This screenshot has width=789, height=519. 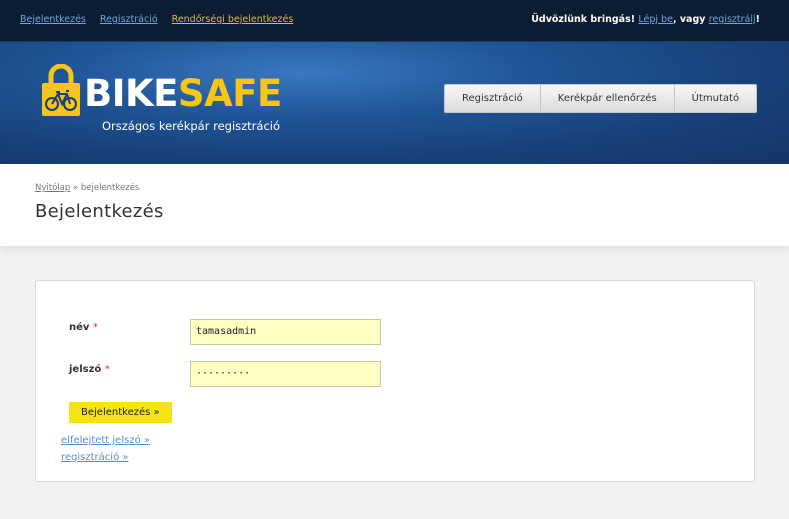 What do you see at coordinates (757, 19) in the screenshot?
I see `welcome-end-mark: !` at bounding box center [757, 19].